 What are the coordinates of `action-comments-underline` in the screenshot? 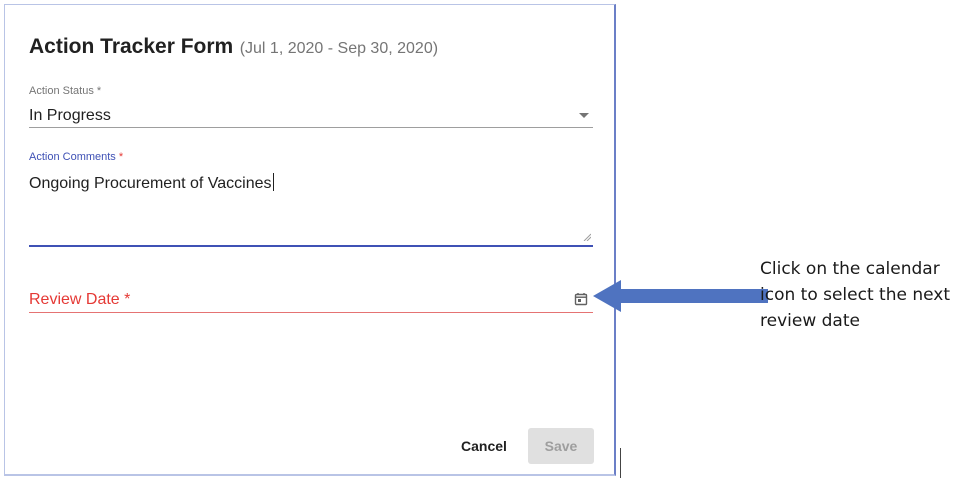 It's located at (311, 246).